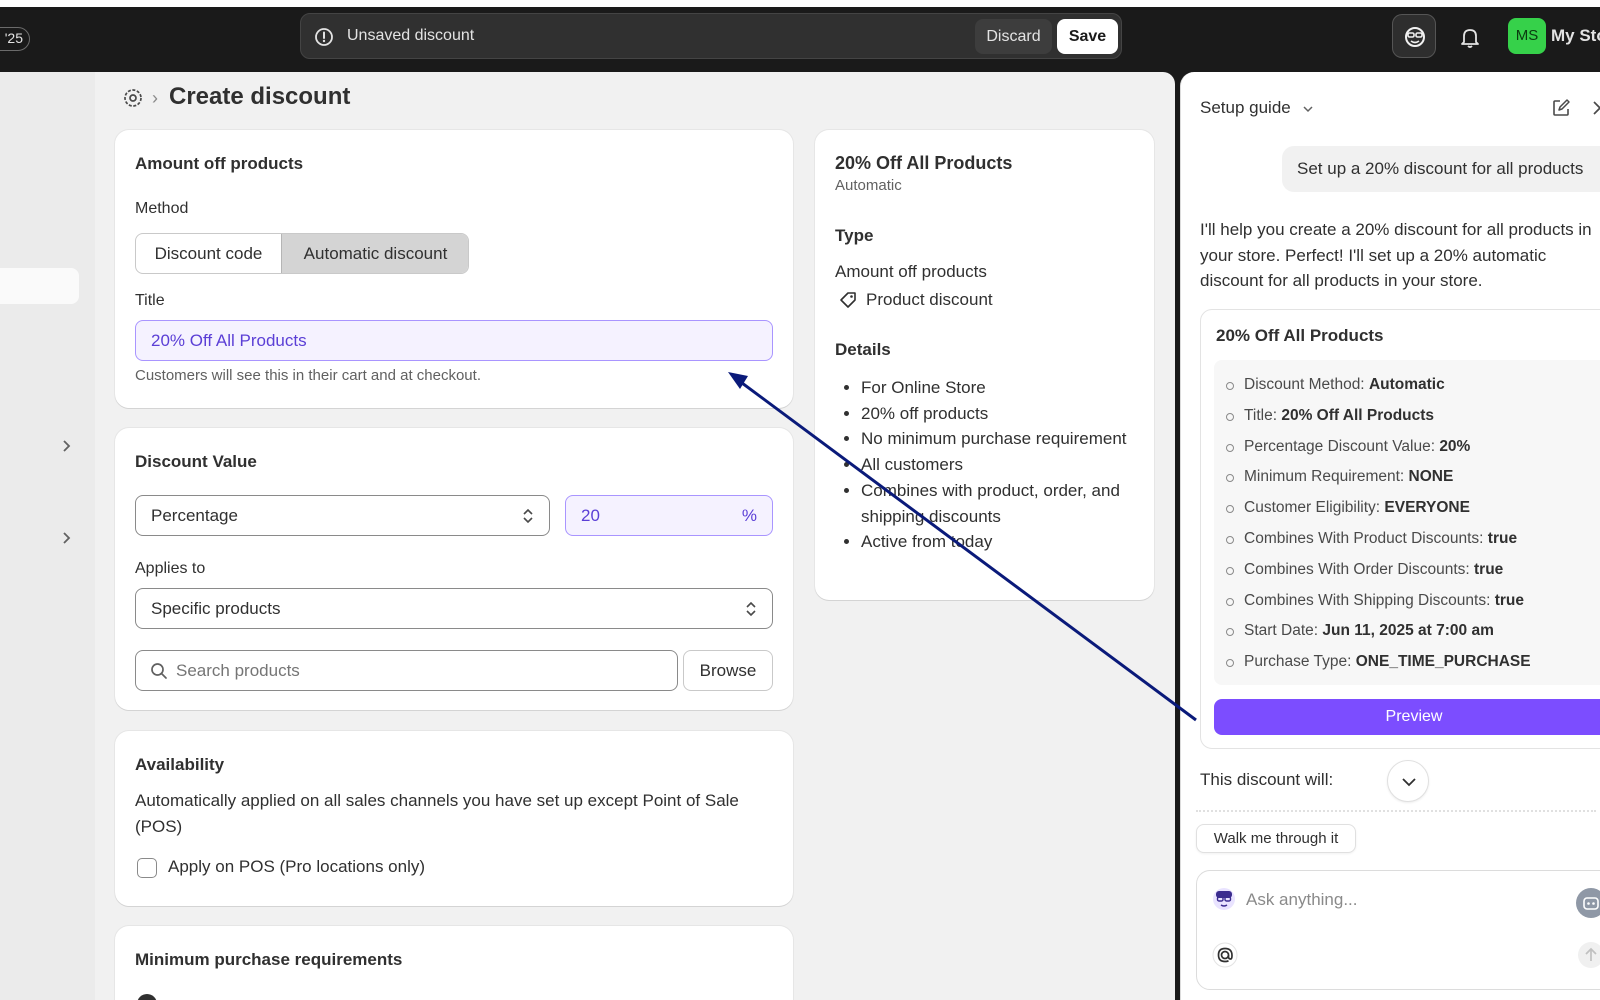 The image size is (1600, 1000). I want to click on preview-card-title: 20% Off All Products, so click(1300, 335).